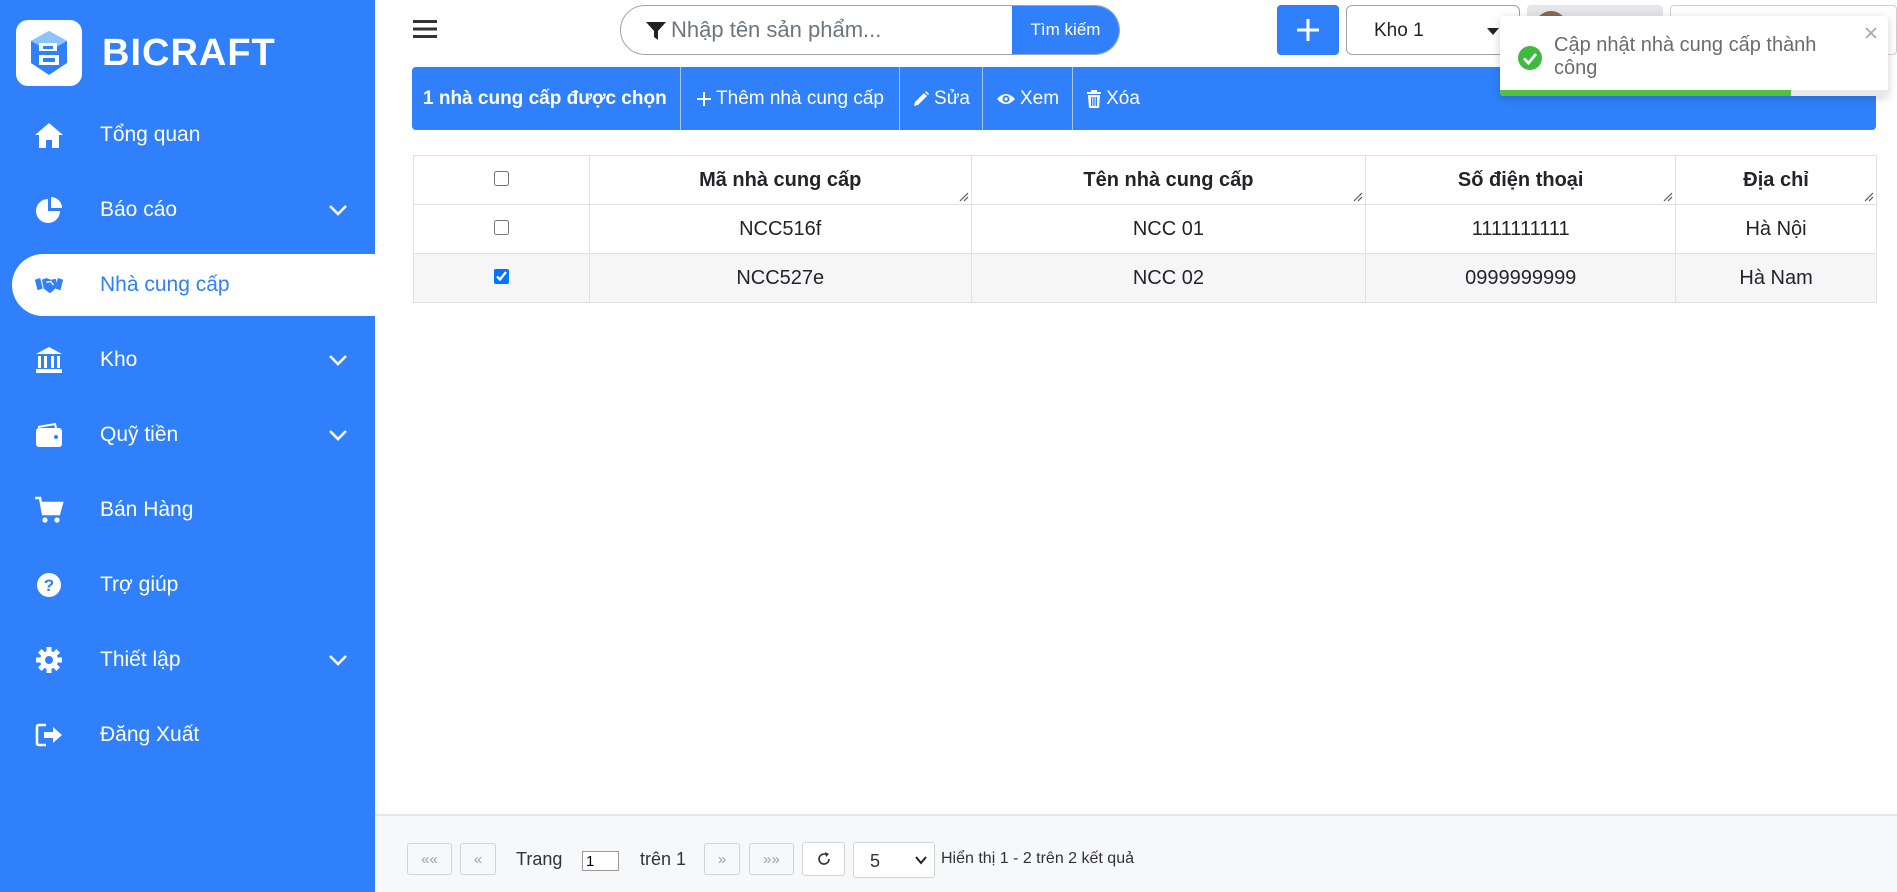 The height and width of the screenshot is (892, 1897). I want to click on column-header-label: Số điện thoại, so click(1520, 179).